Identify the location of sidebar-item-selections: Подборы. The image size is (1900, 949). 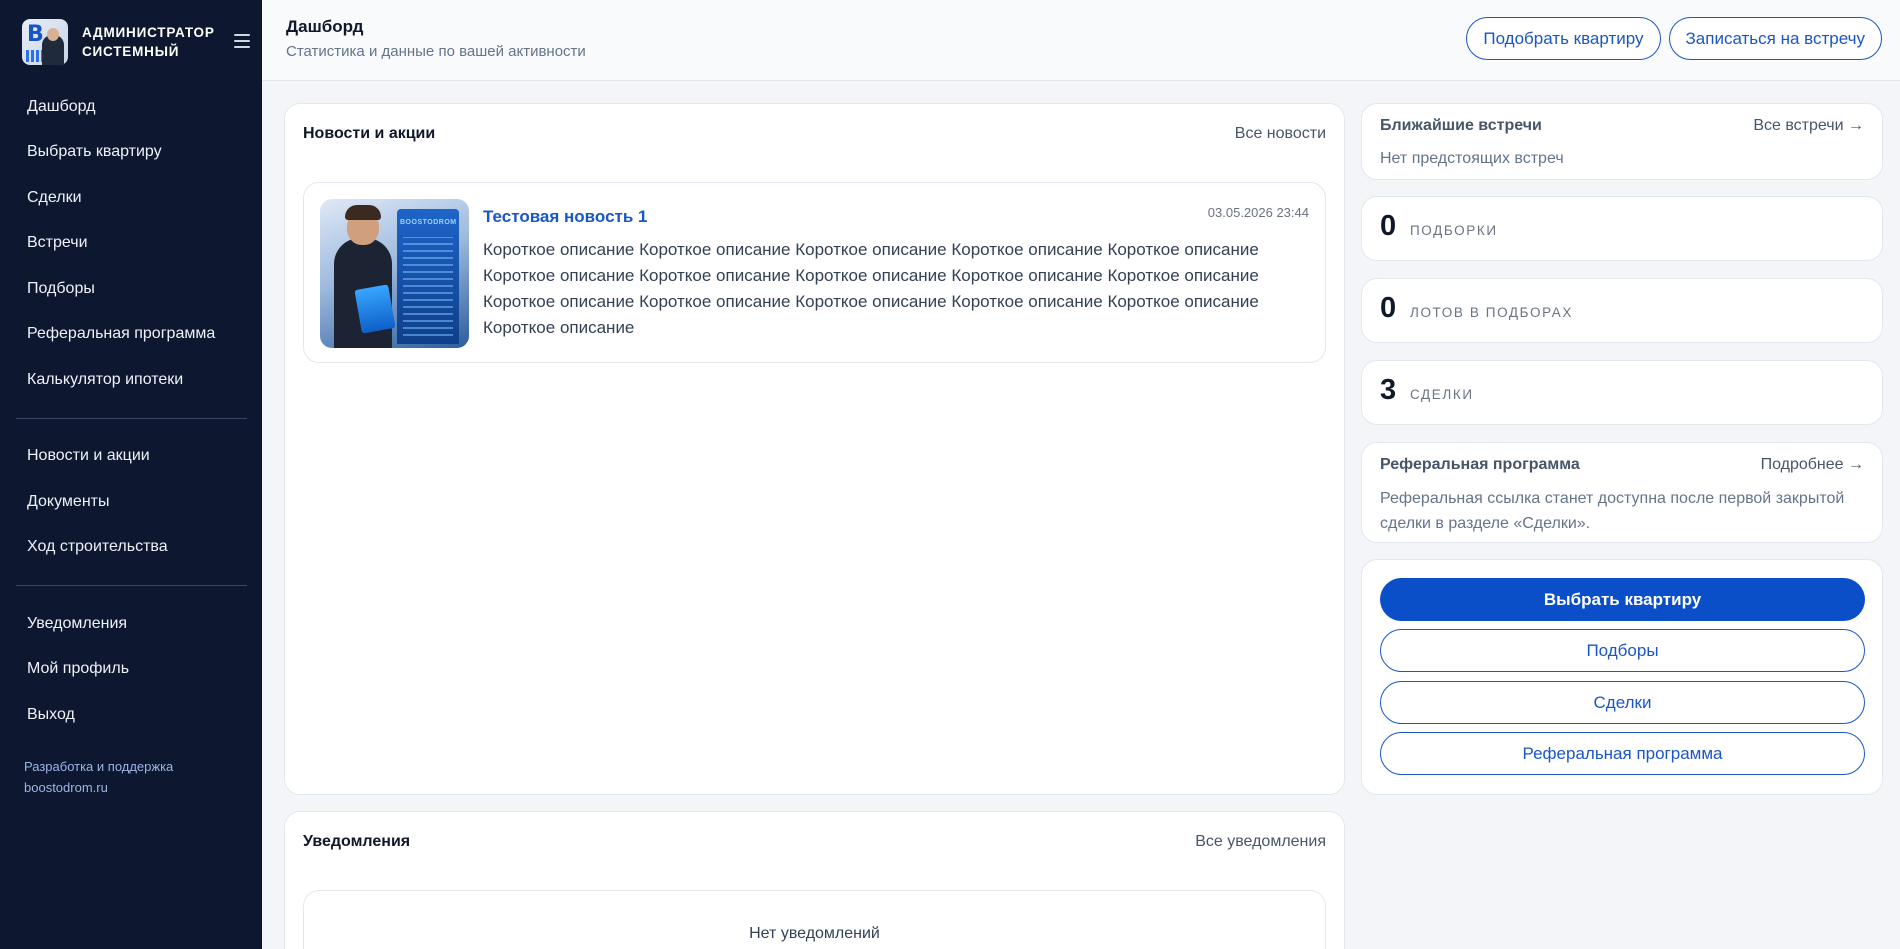
(131, 289).